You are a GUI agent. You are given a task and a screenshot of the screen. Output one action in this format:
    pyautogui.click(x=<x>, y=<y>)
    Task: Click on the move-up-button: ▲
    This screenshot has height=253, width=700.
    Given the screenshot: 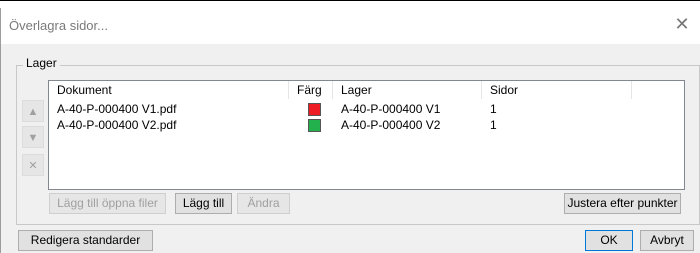 What is the action you would take?
    pyautogui.click(x=33, y=111)
    